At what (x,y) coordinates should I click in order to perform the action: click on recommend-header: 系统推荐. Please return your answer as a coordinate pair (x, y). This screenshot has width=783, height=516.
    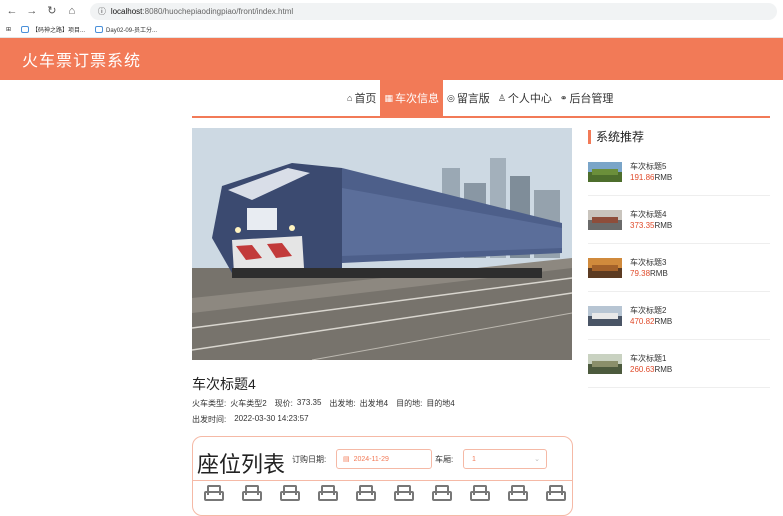
    Looking at the image, I should click on (616, 136).